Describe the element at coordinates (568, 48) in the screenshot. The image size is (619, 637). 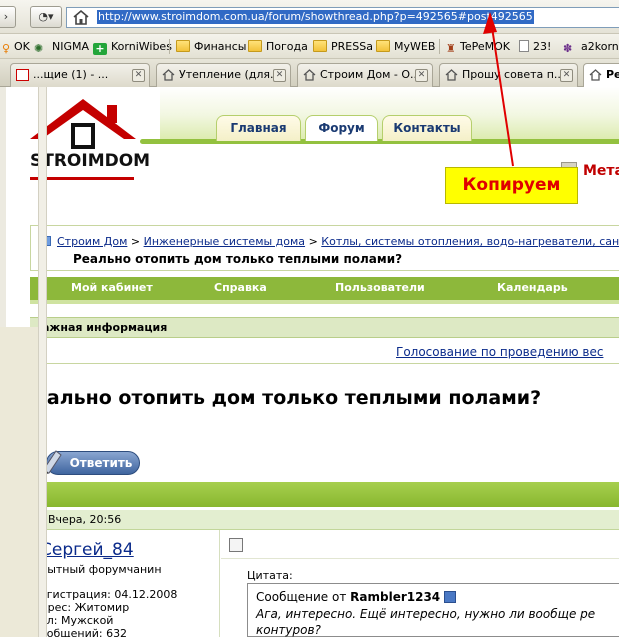
I see `bookmark-site-icon: ✽` at that location.